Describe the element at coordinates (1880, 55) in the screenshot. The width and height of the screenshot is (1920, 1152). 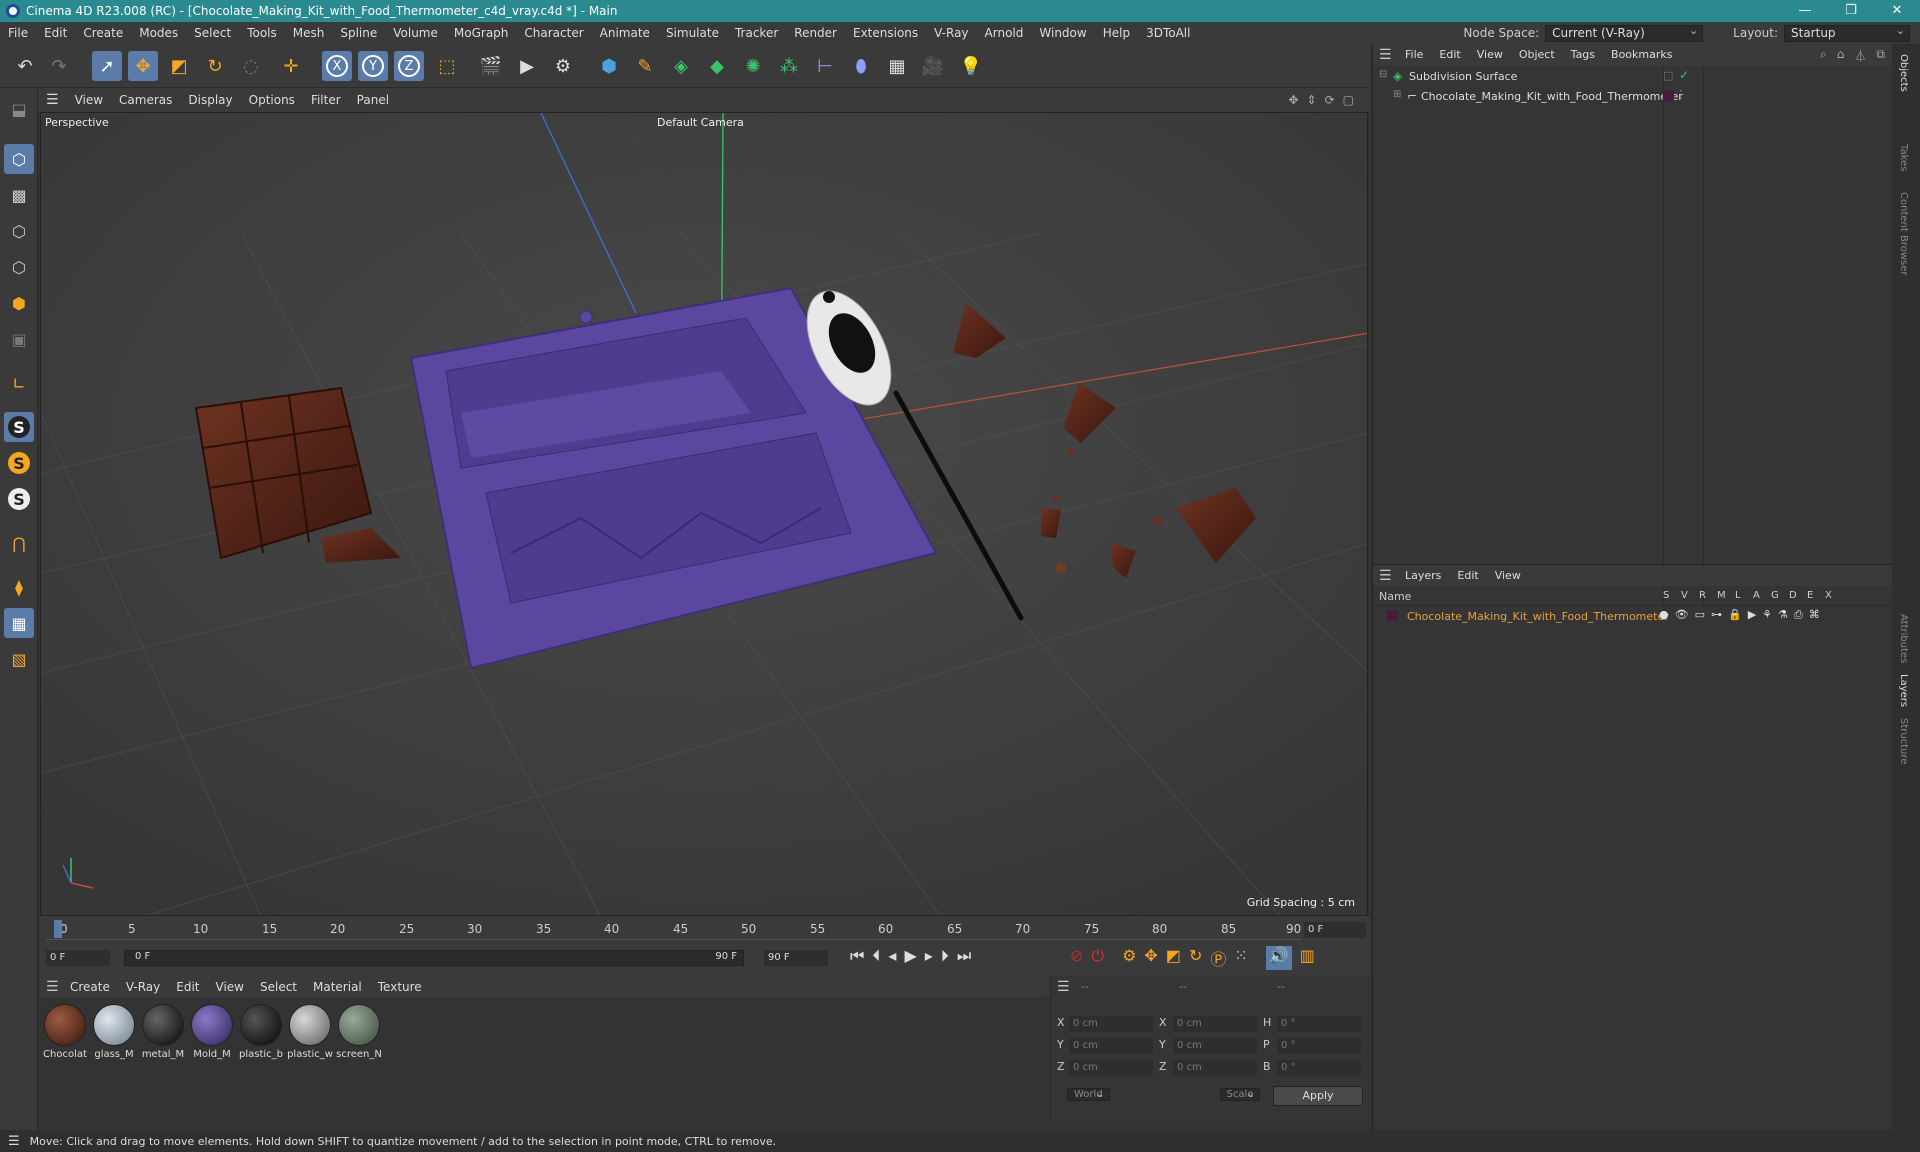
I see `new-window-icon: ⧉` at that location.